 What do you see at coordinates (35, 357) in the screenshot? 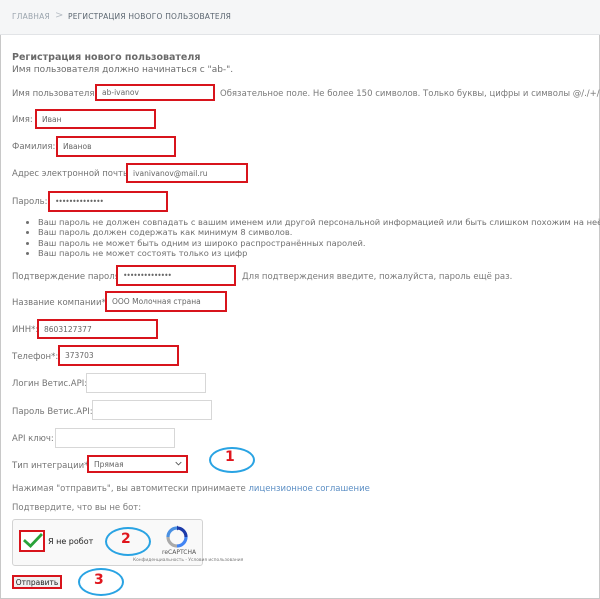
I see `phone-label: Телефон*:` at bounding box center [35, 357].